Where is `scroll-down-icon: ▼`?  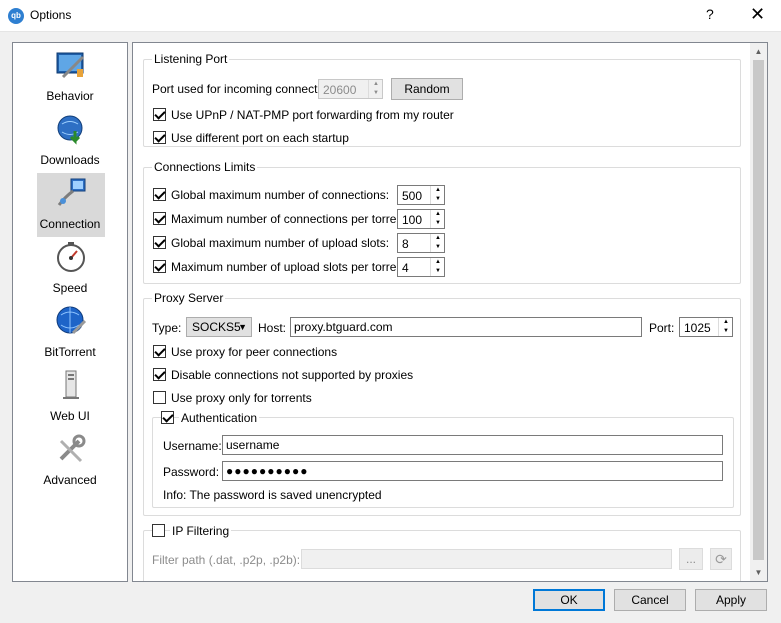 scroll-down-icon: ▼ is located at coordinates (758, 572).